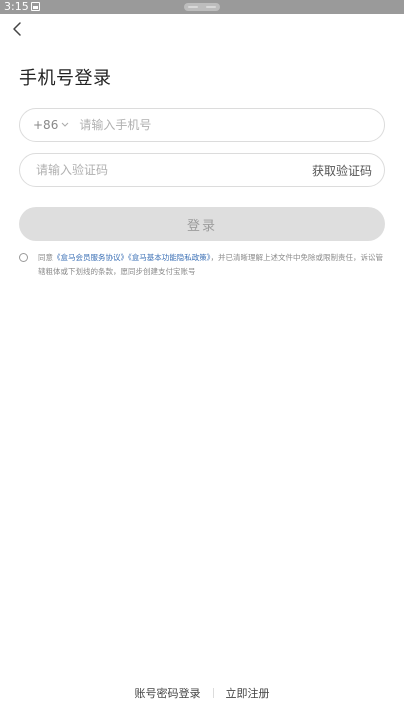 This screenshot has width=404, height=720. What do you see at coordinates (168, 693) in the screenshot?
I see `password-login-link: 账号密码登录` at bounding box center [168, 693].